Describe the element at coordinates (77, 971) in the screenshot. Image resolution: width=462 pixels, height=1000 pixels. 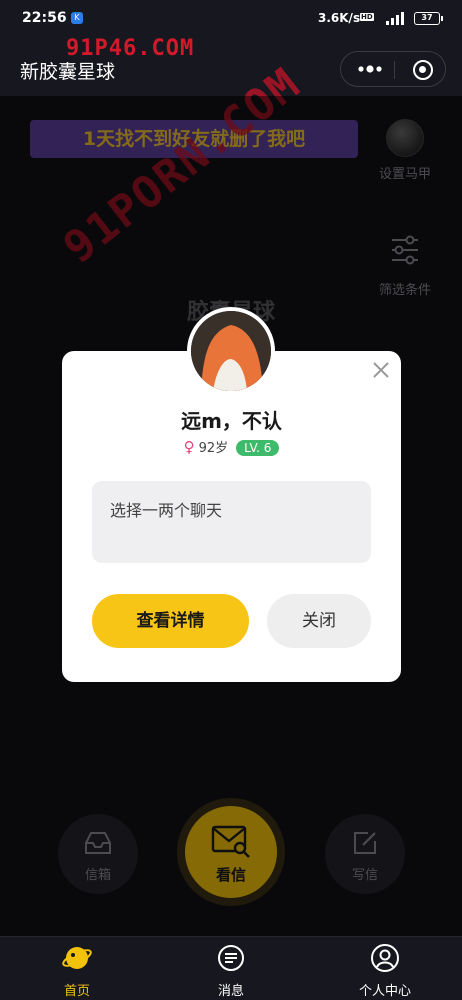
I see `tab-home: 首页` at that location.